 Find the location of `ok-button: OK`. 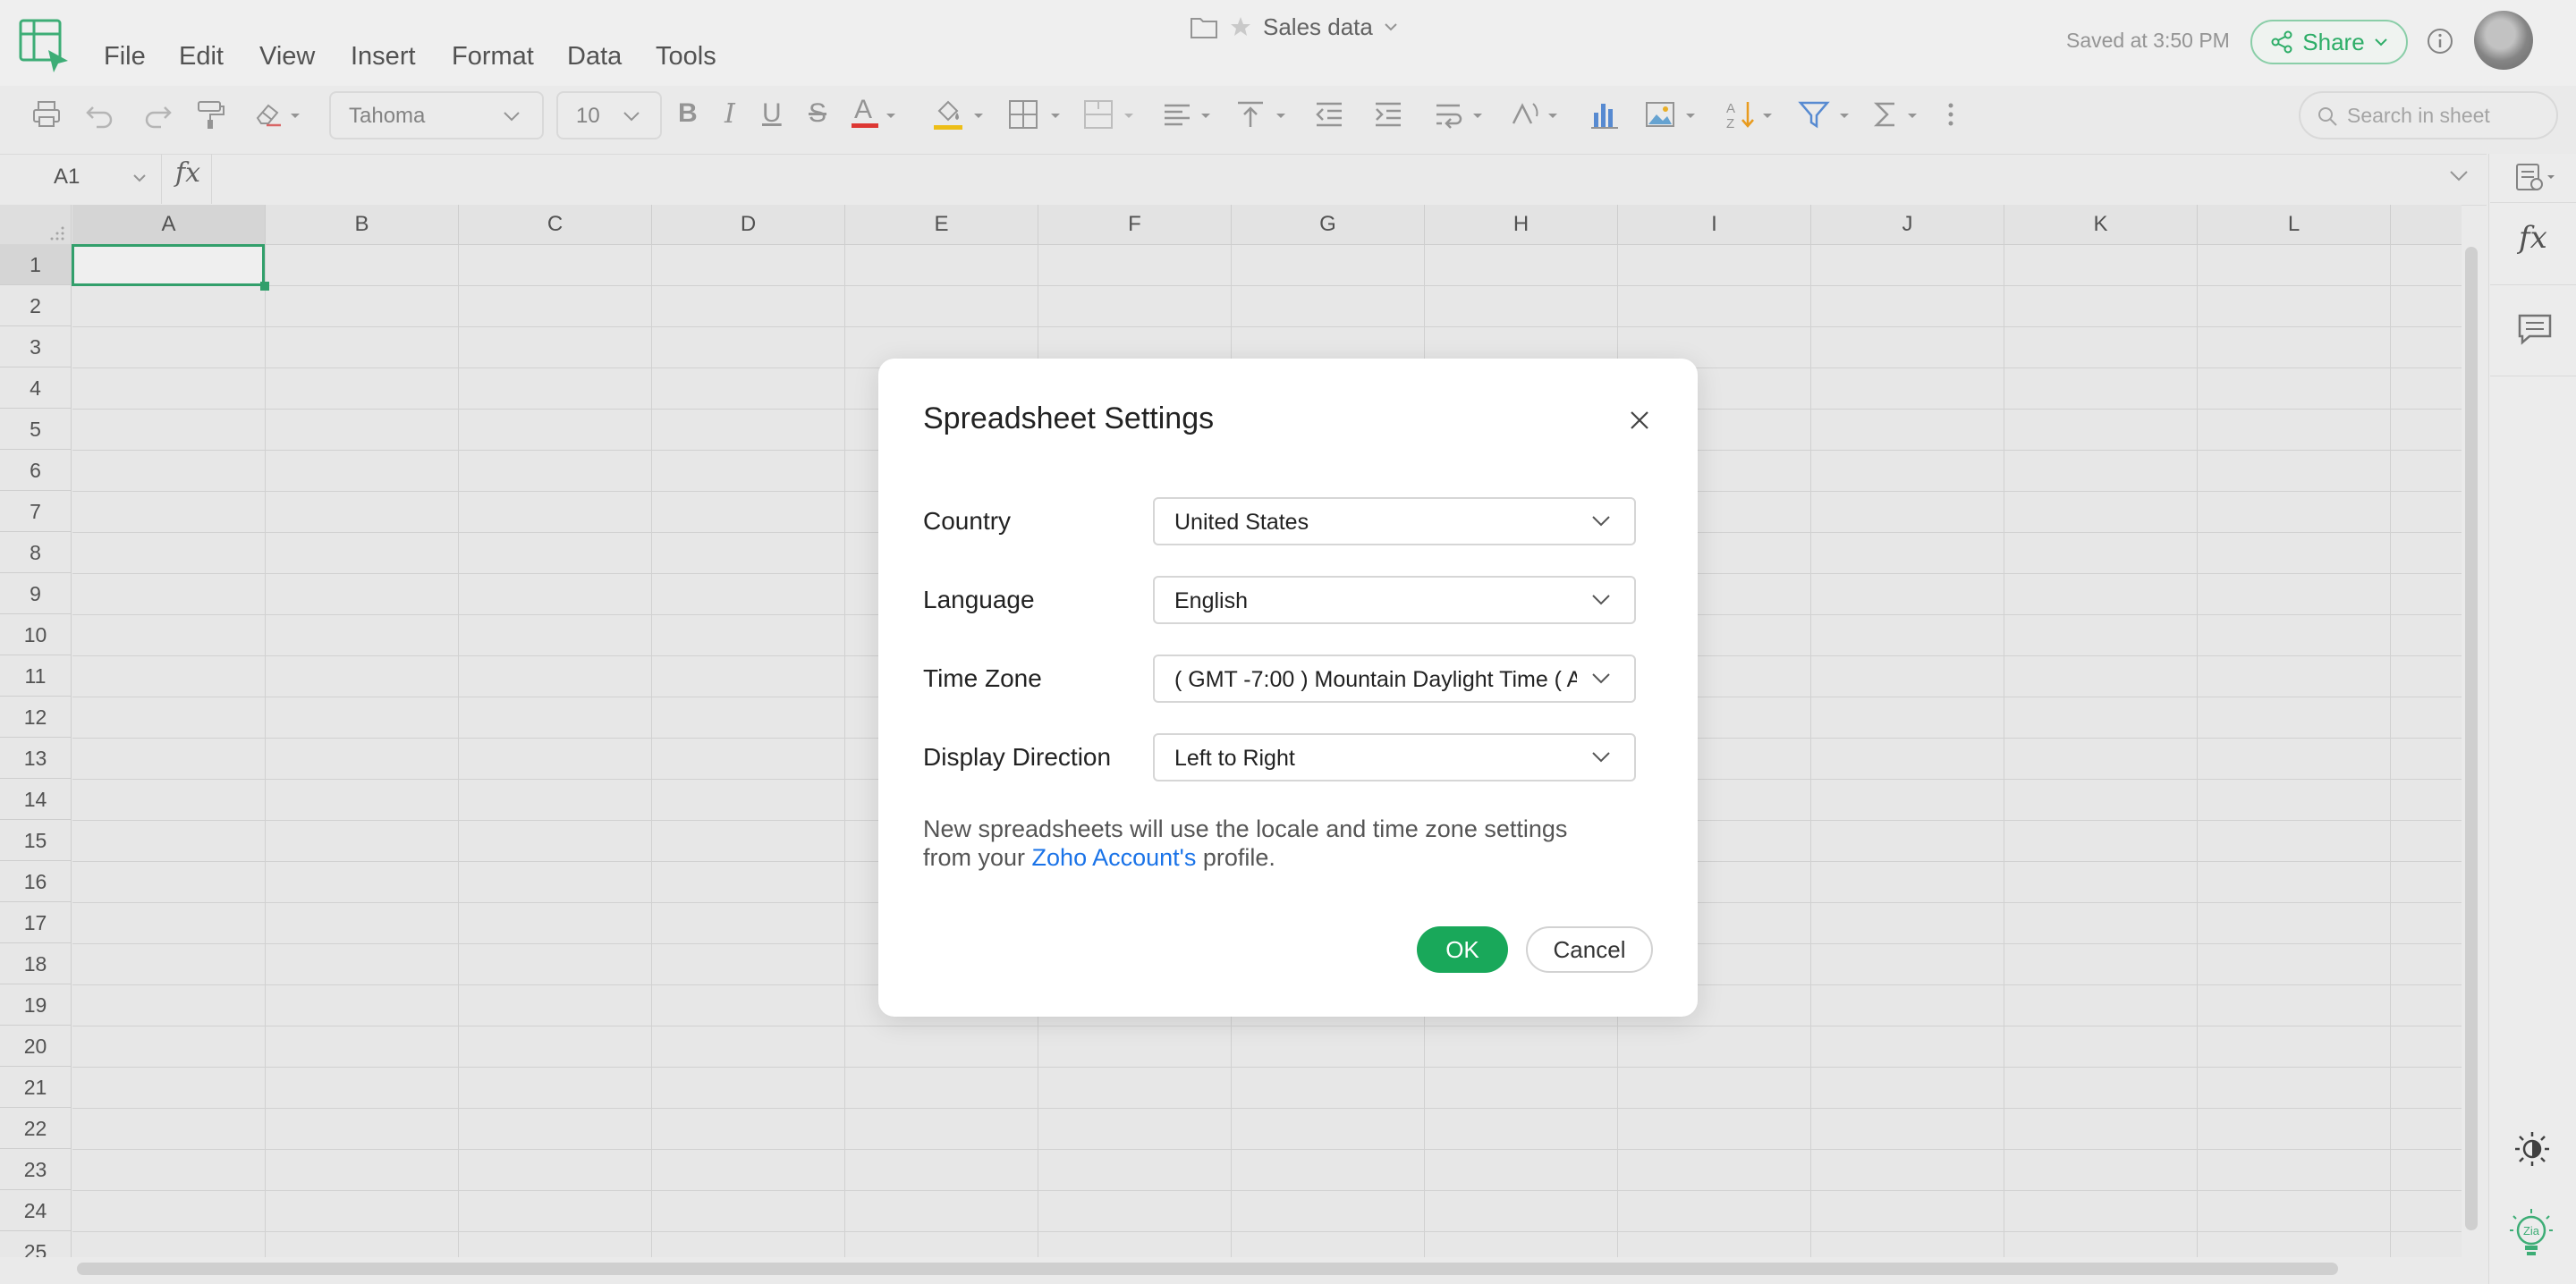

ok-button: OK is located at coordinates (1462, 950).